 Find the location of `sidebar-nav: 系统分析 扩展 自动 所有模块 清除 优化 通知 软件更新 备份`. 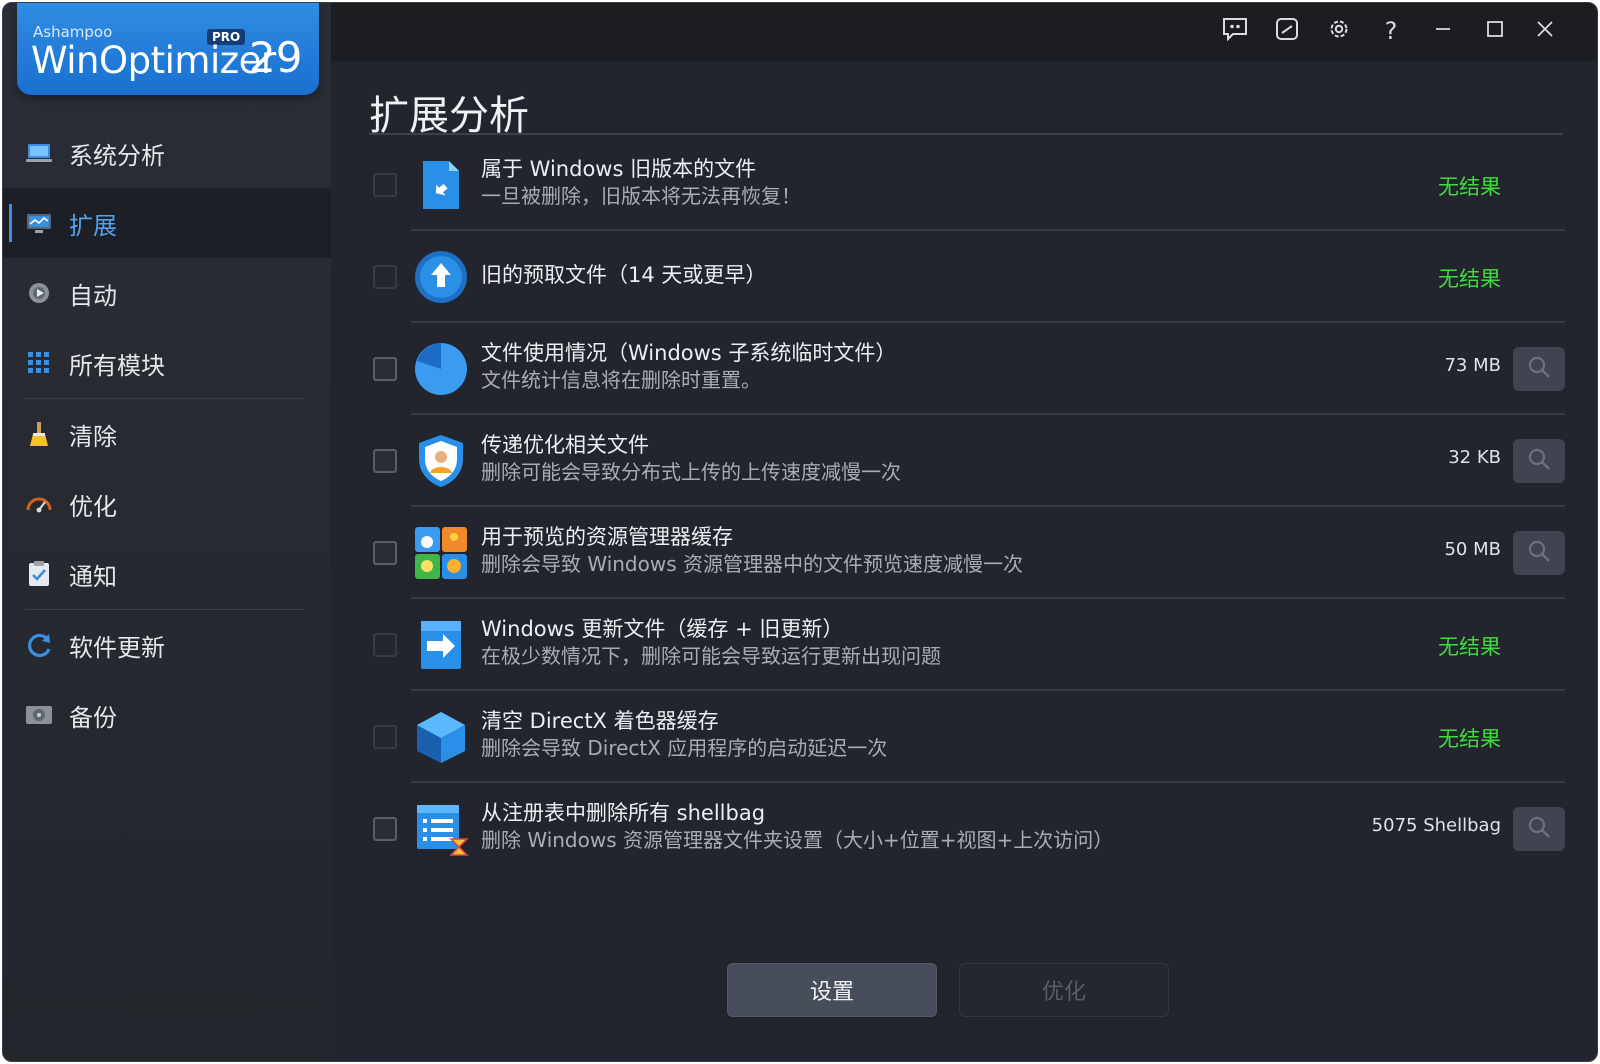

sidebar-nav: 系统分析 扩展 自动 所有模块 清除 优化 通知 软件更新 备份 is located at coordinates (167, 434).